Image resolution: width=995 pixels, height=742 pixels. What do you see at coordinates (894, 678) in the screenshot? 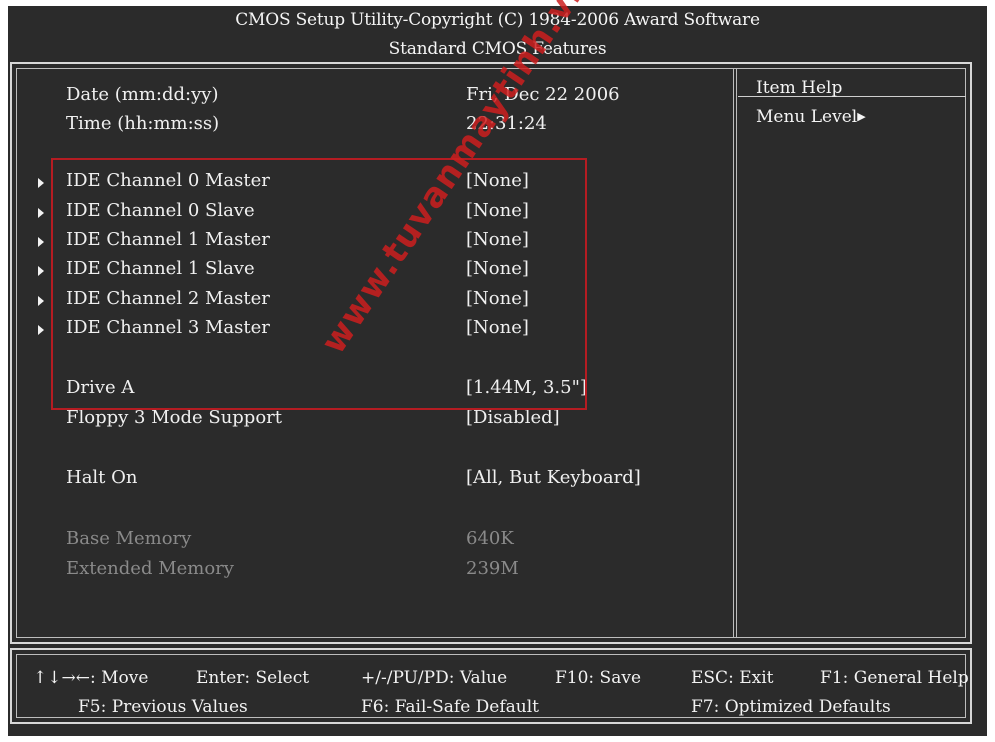
I see `hint-help: F1: General Help` at bounding box center [894, 678].